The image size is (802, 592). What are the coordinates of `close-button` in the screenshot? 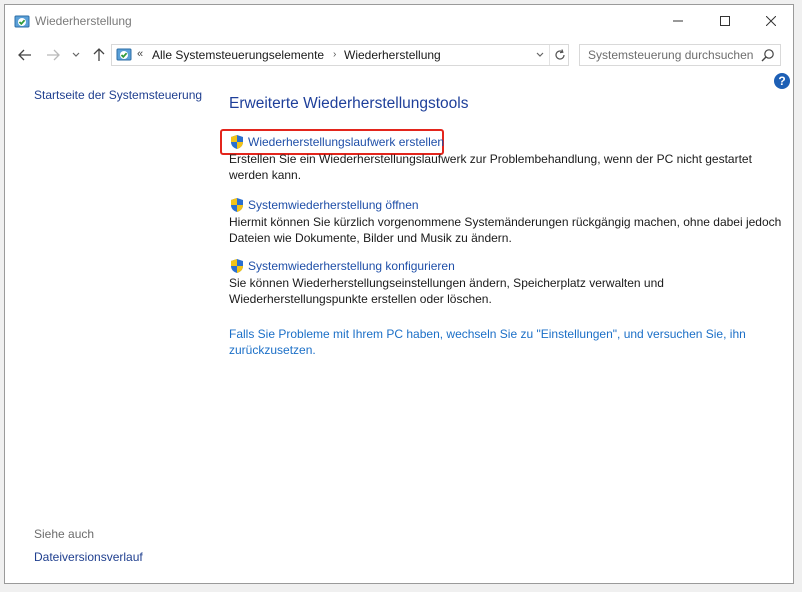 It's located at (770, 21).